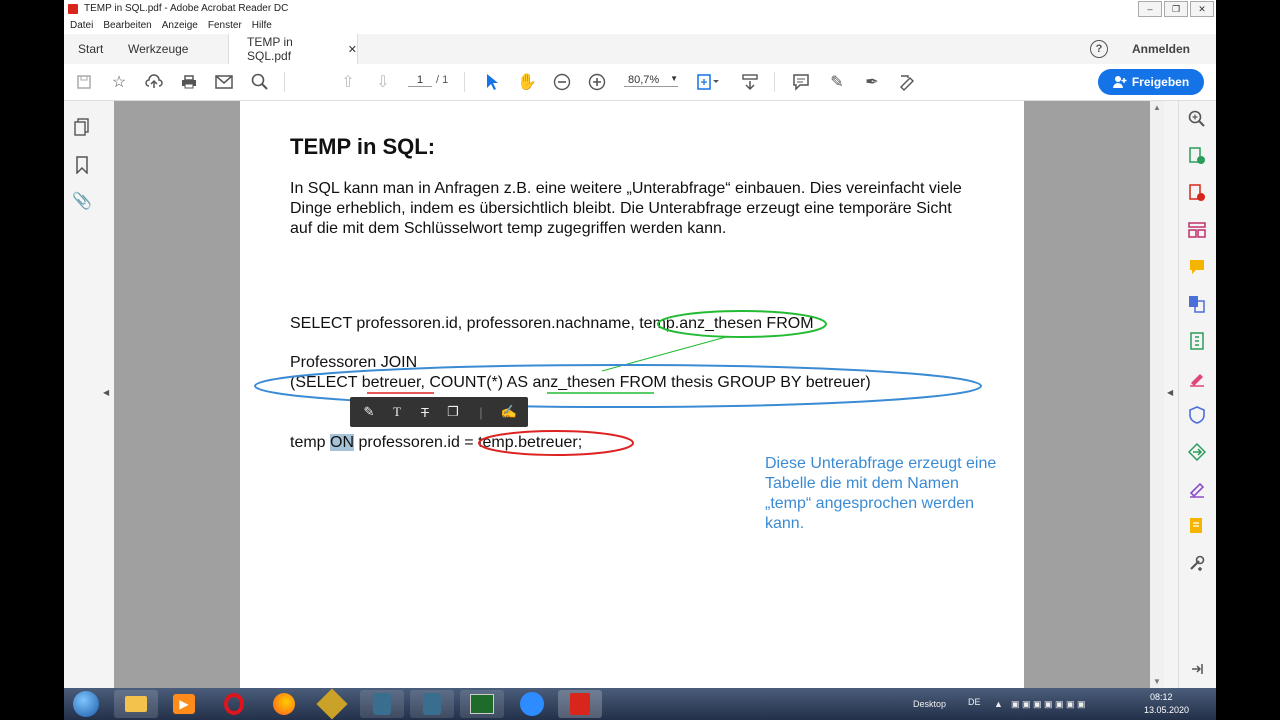 The height and width of the screenshot is (720, 1280). Describe the element at coordinates (1197, 669) in the screenshot. I see `expand-pane-icon` at that location.